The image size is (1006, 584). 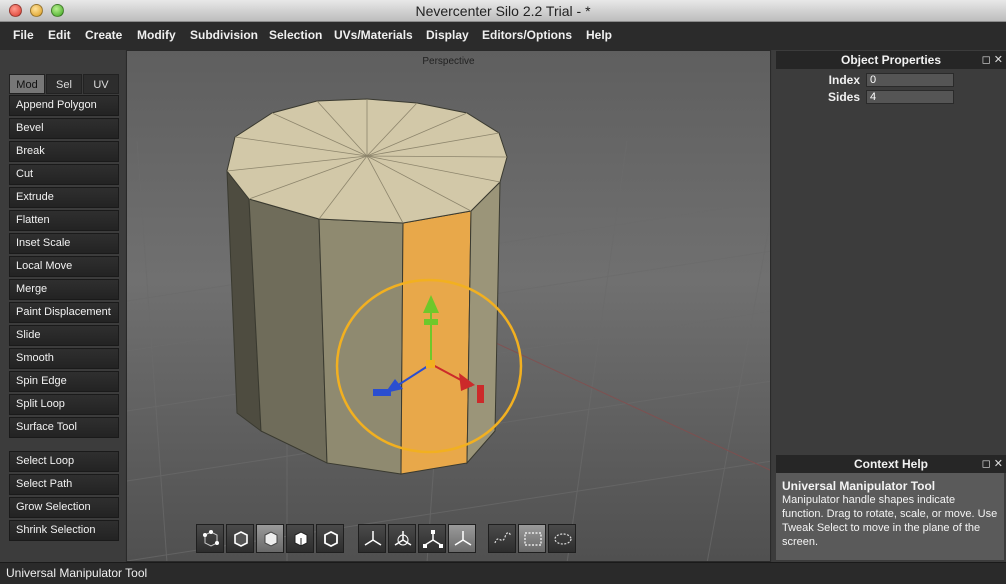 What do you see at coordinates (224, 35) in the screenshot?
I see `menu-subdivision: Subdivision` at bounding box center [224, 35].